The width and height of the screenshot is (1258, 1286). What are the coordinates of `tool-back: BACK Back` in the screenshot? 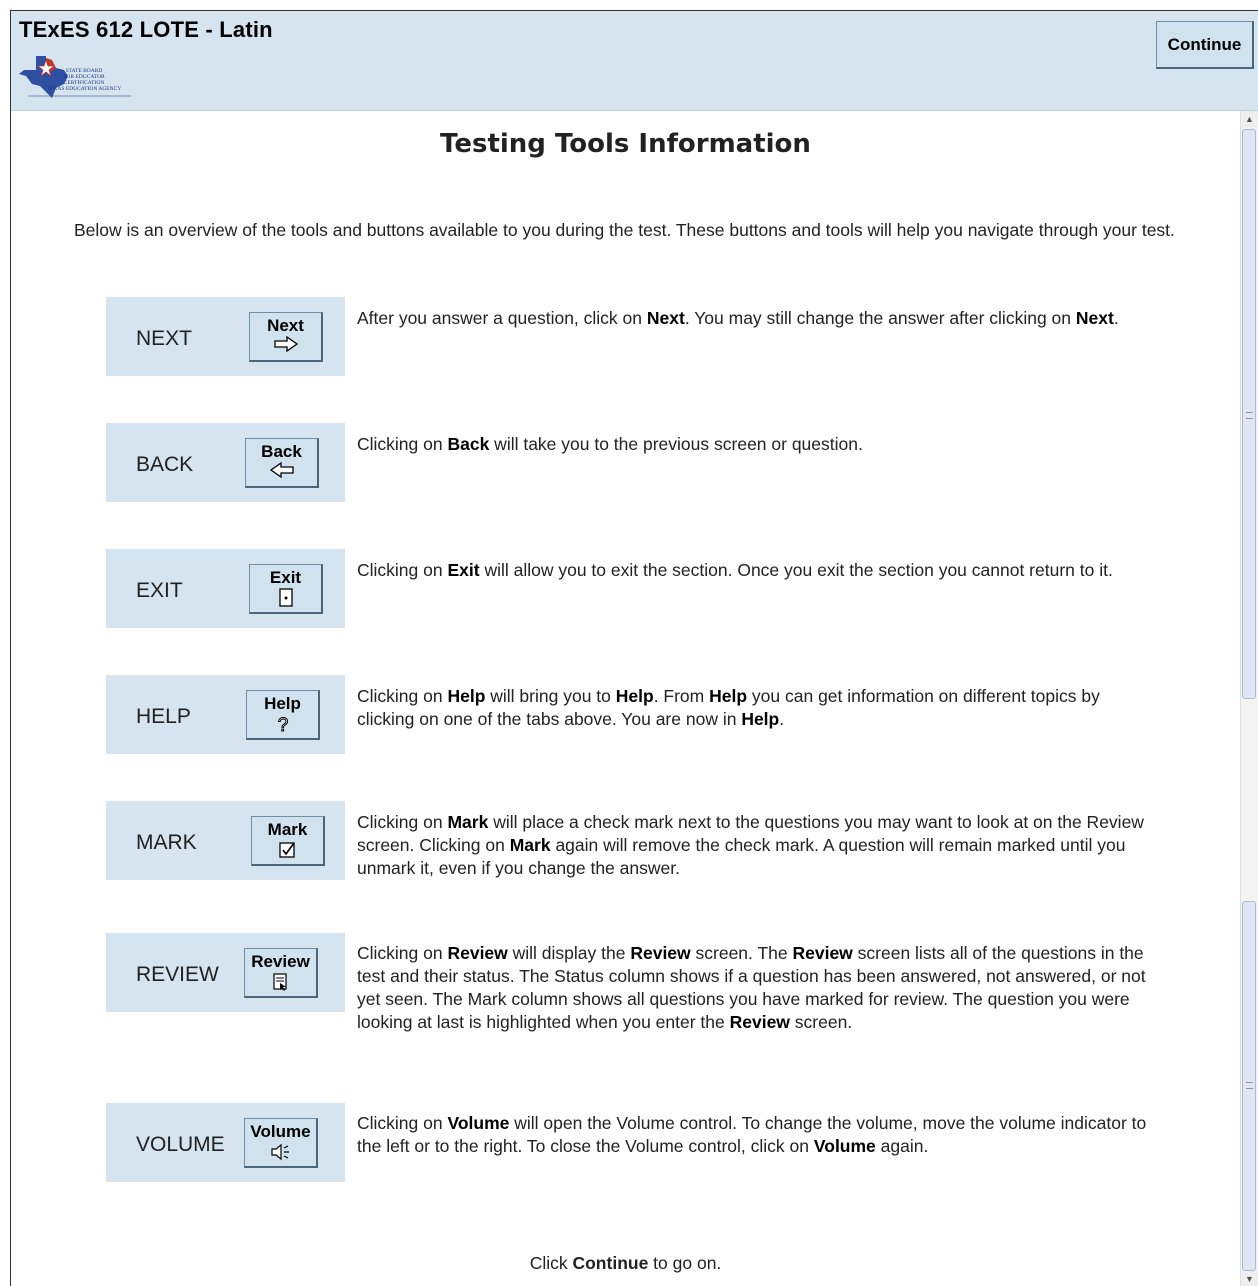 It's located at (225, 462).